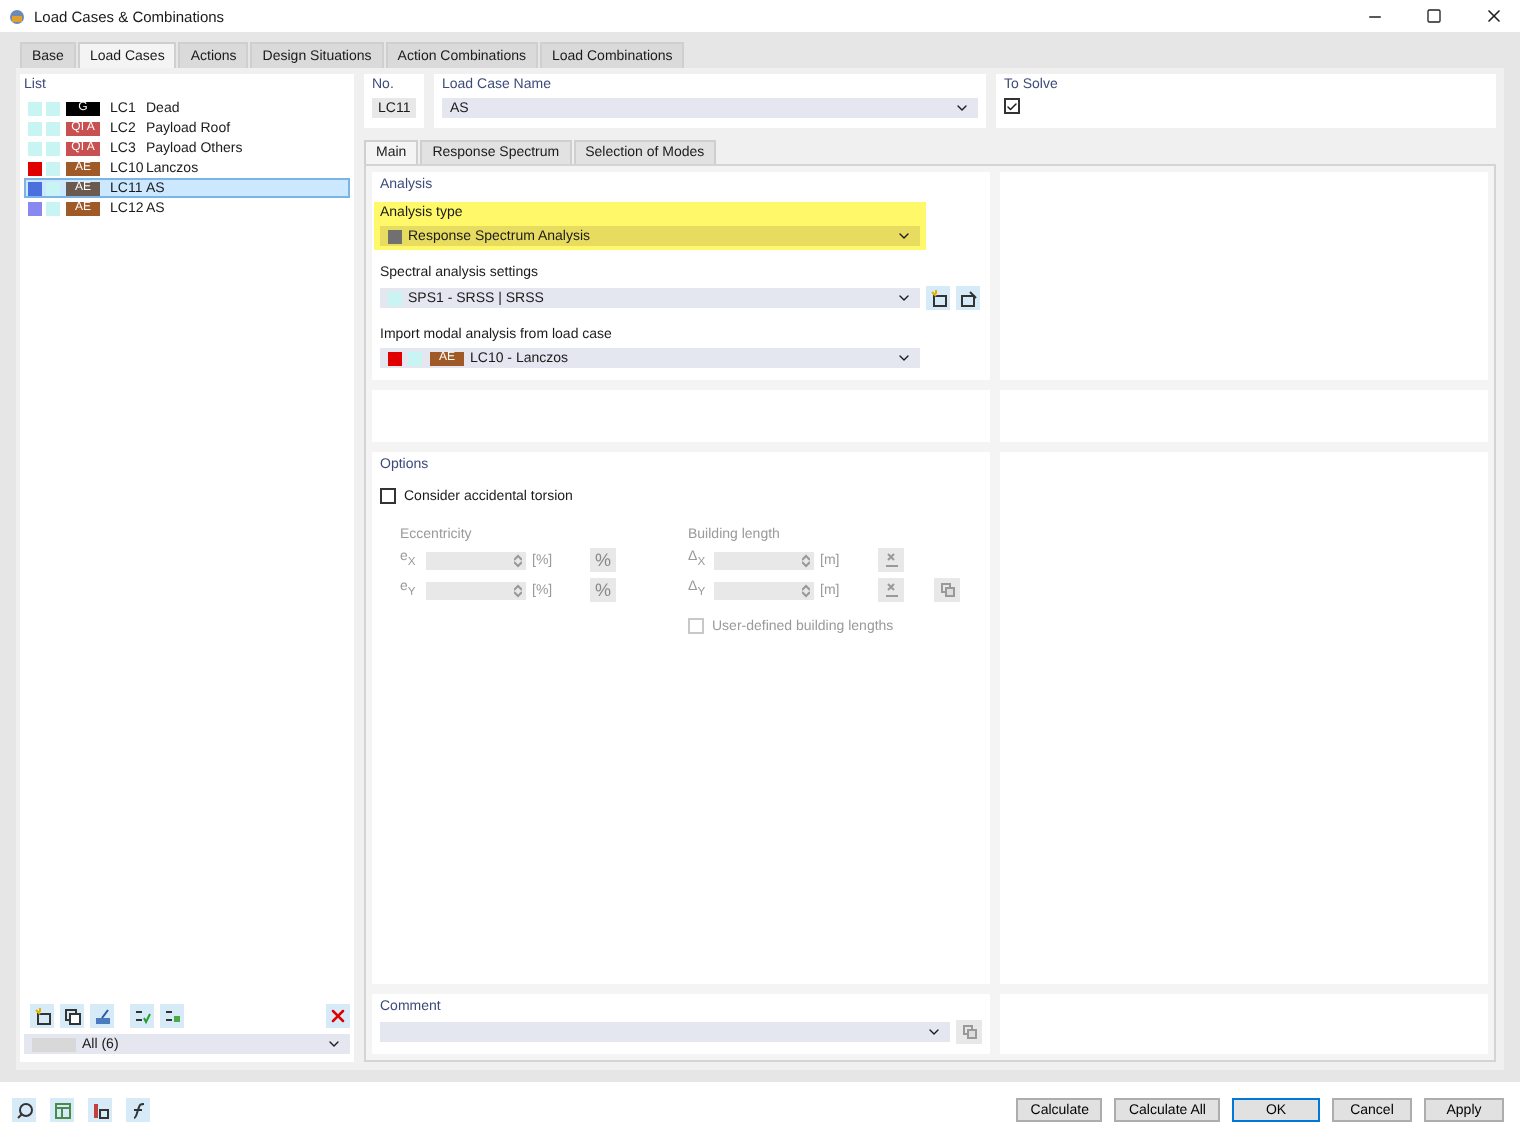 This screenshot has height=1138, width=1520. I want to click on app-icon, so click(17, 16).